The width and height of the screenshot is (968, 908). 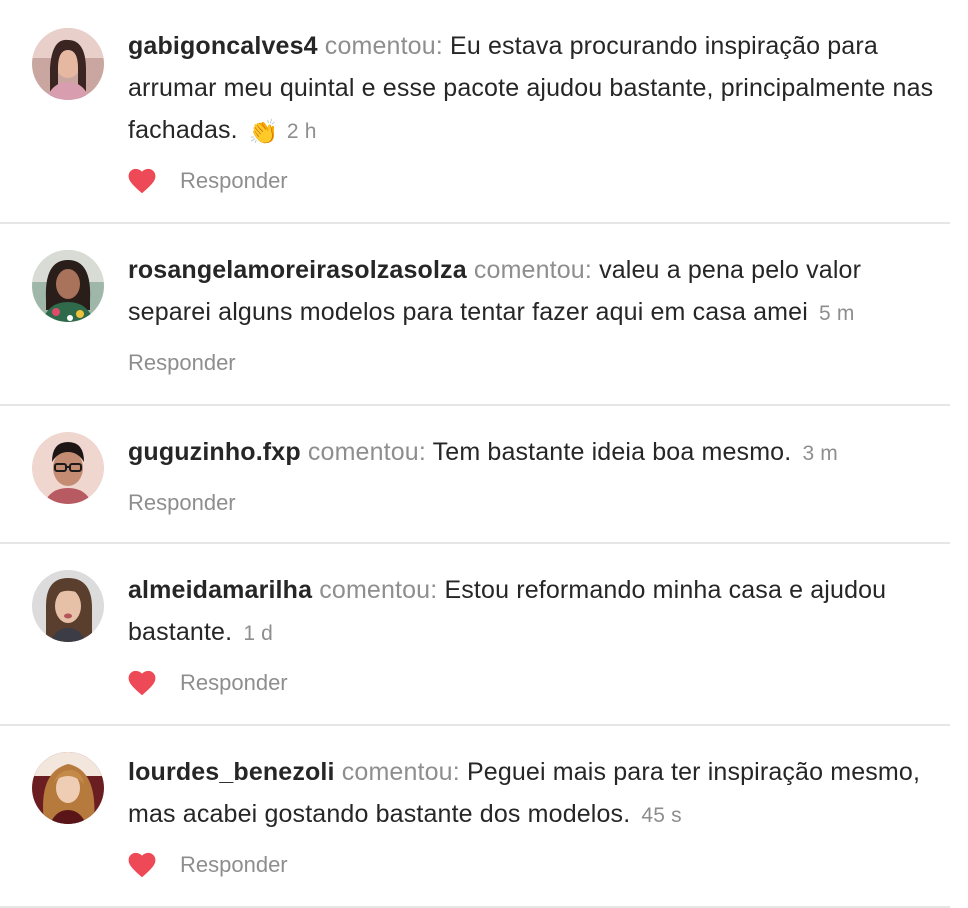 What do you see at coordinates (820, 453) in the screenshot?
I see `comment-time: 3 m` at bounding box center [820, 453].